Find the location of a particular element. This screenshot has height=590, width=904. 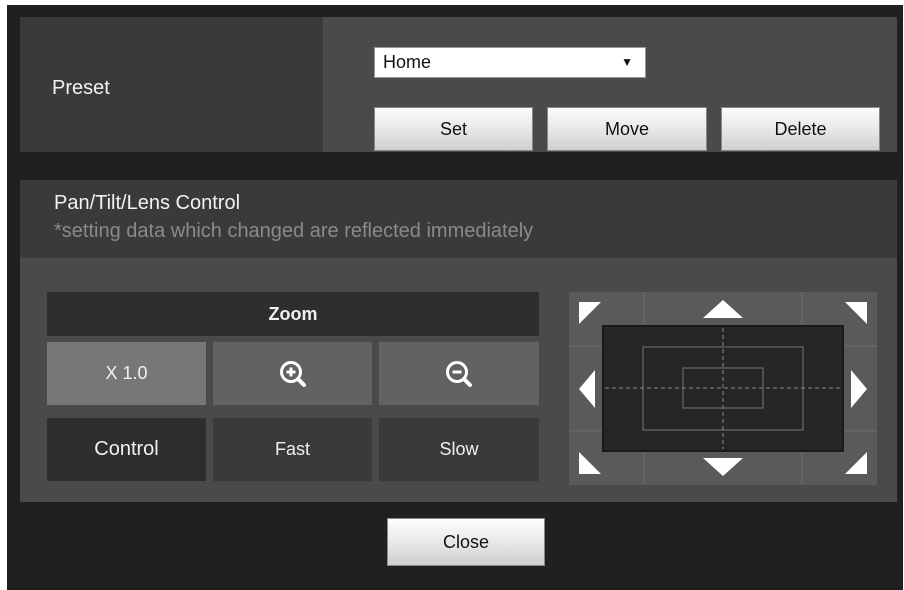

control-label: Control is located at coordinates (126, 449).